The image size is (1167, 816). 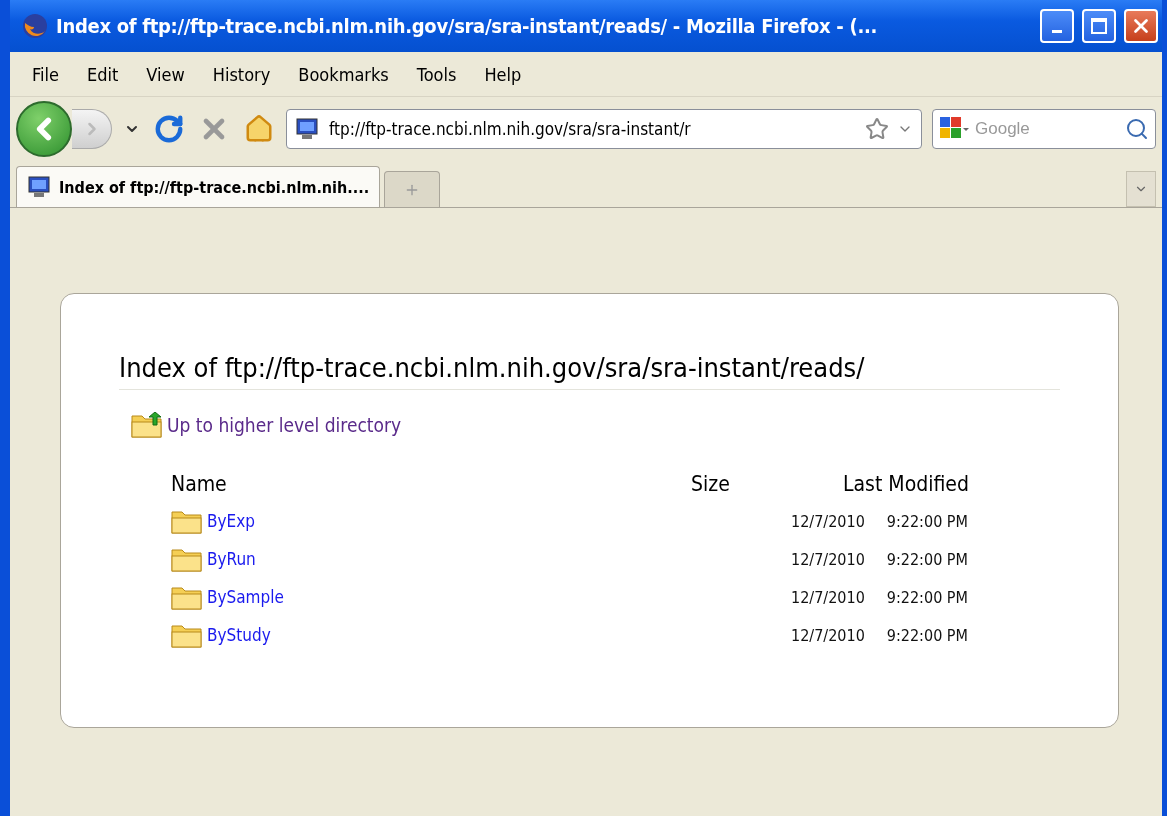 What do you see at coordinates (877, 129) in the screenshot?
I see `bookmark-star-icon` at bounding box center [877, 129].